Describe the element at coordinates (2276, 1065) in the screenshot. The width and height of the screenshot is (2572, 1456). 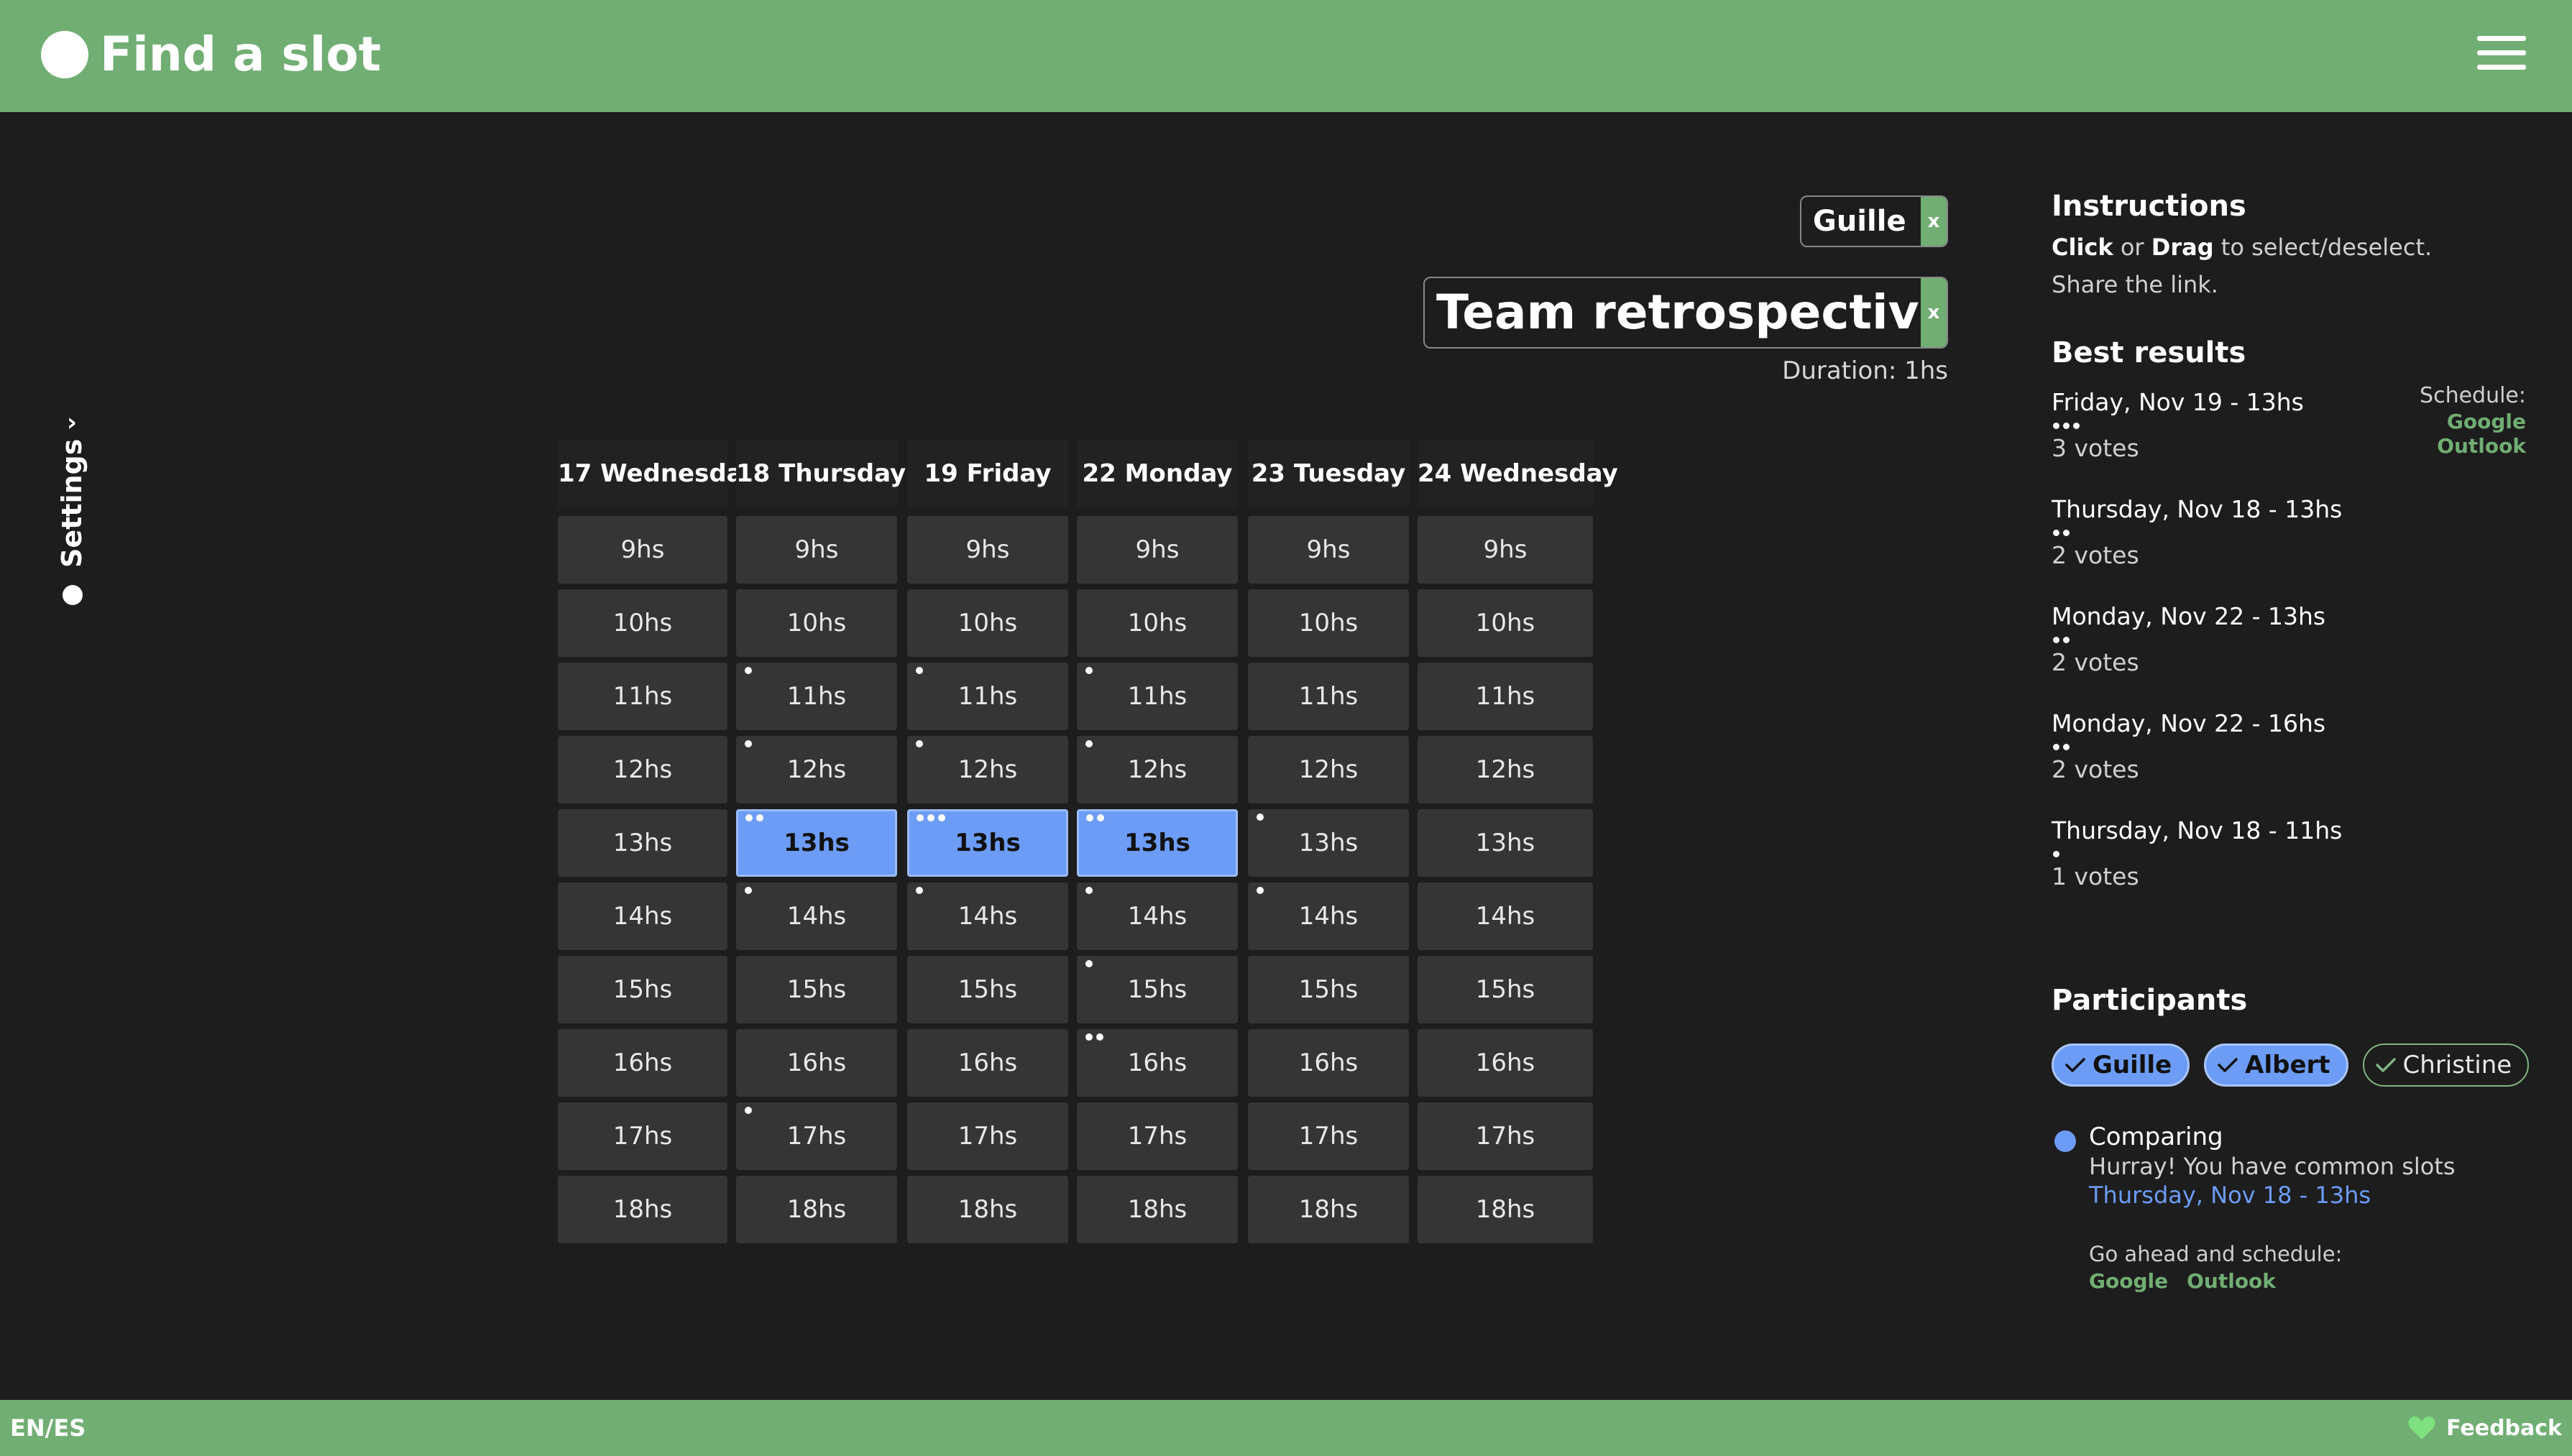
I see `participant-chip: Albert` at that location.